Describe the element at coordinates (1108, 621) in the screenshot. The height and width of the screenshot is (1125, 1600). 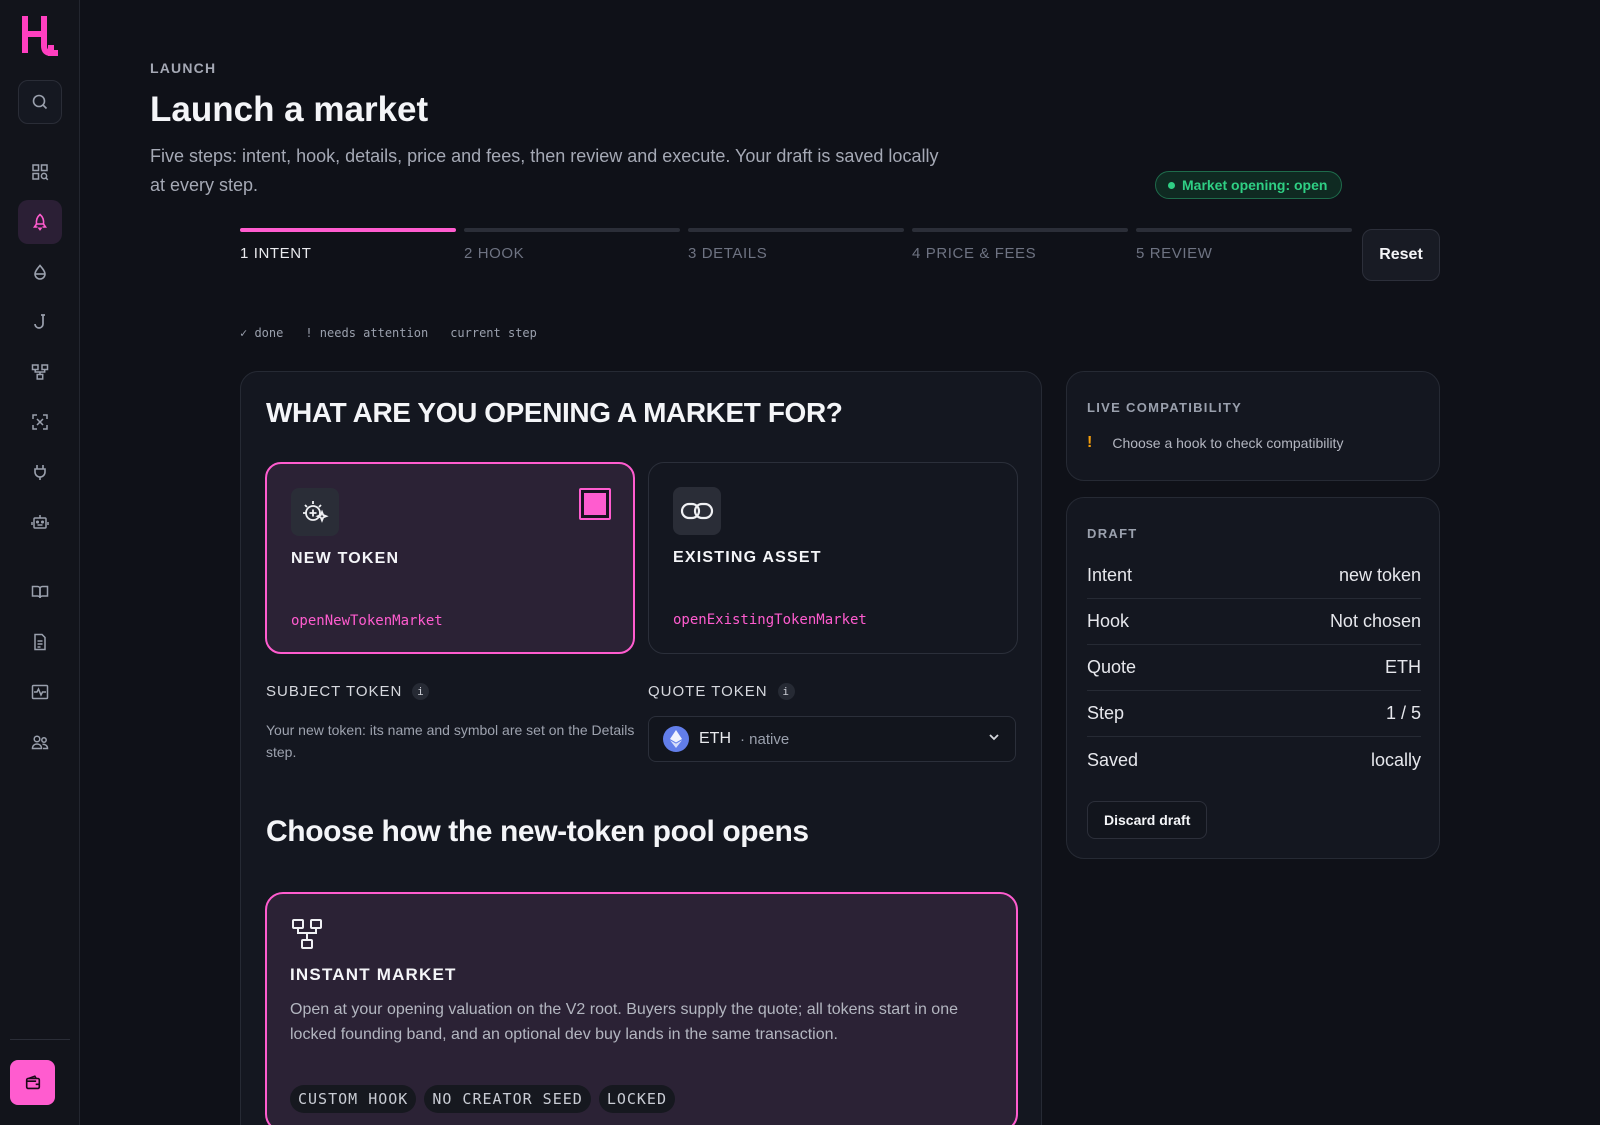
I see `draft-key: Hook` at that location.